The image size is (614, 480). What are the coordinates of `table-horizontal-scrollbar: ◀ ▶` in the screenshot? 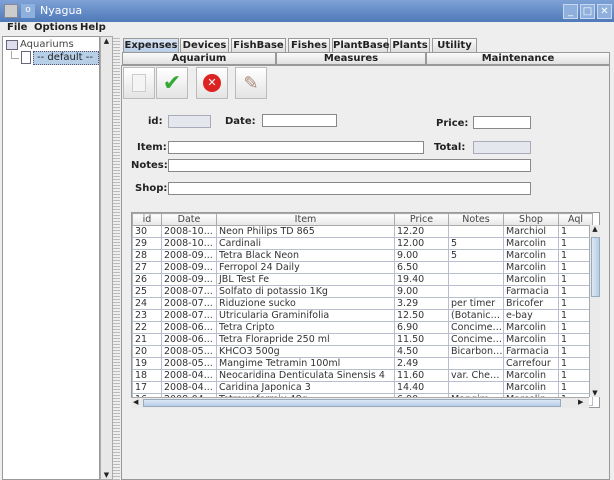 It's located at (360, 402).